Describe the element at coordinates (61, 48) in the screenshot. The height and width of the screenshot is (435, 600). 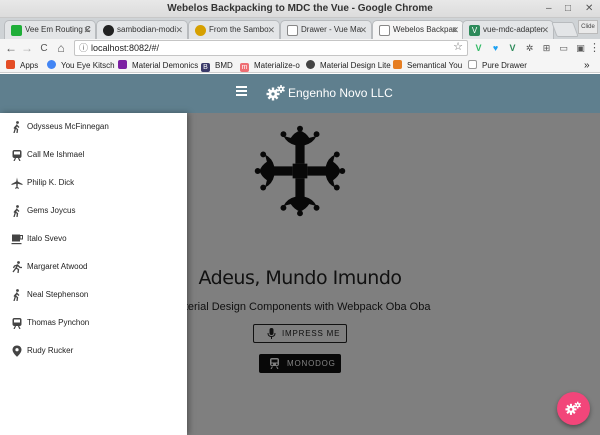
I see `home-button: ⌂` at that location.